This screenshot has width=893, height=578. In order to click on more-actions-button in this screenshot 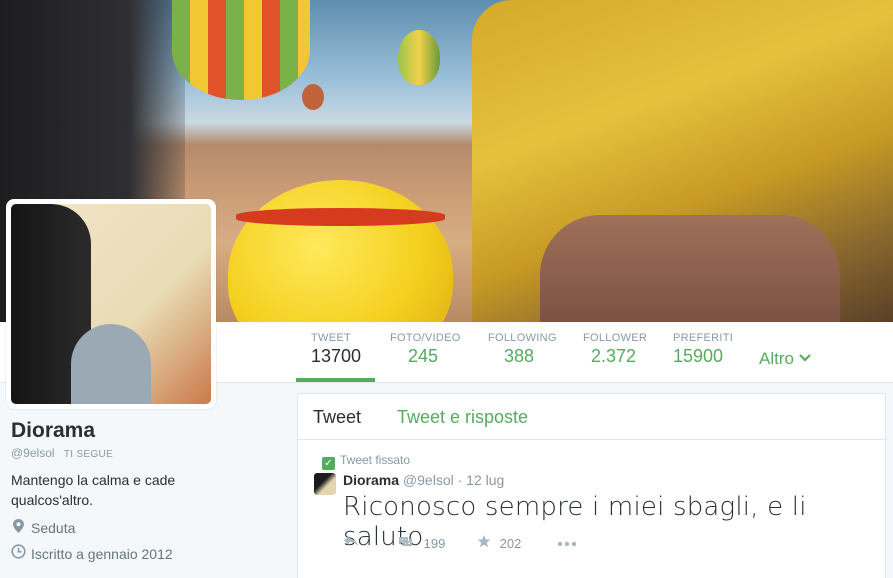, I will do `click(567, 542)`.